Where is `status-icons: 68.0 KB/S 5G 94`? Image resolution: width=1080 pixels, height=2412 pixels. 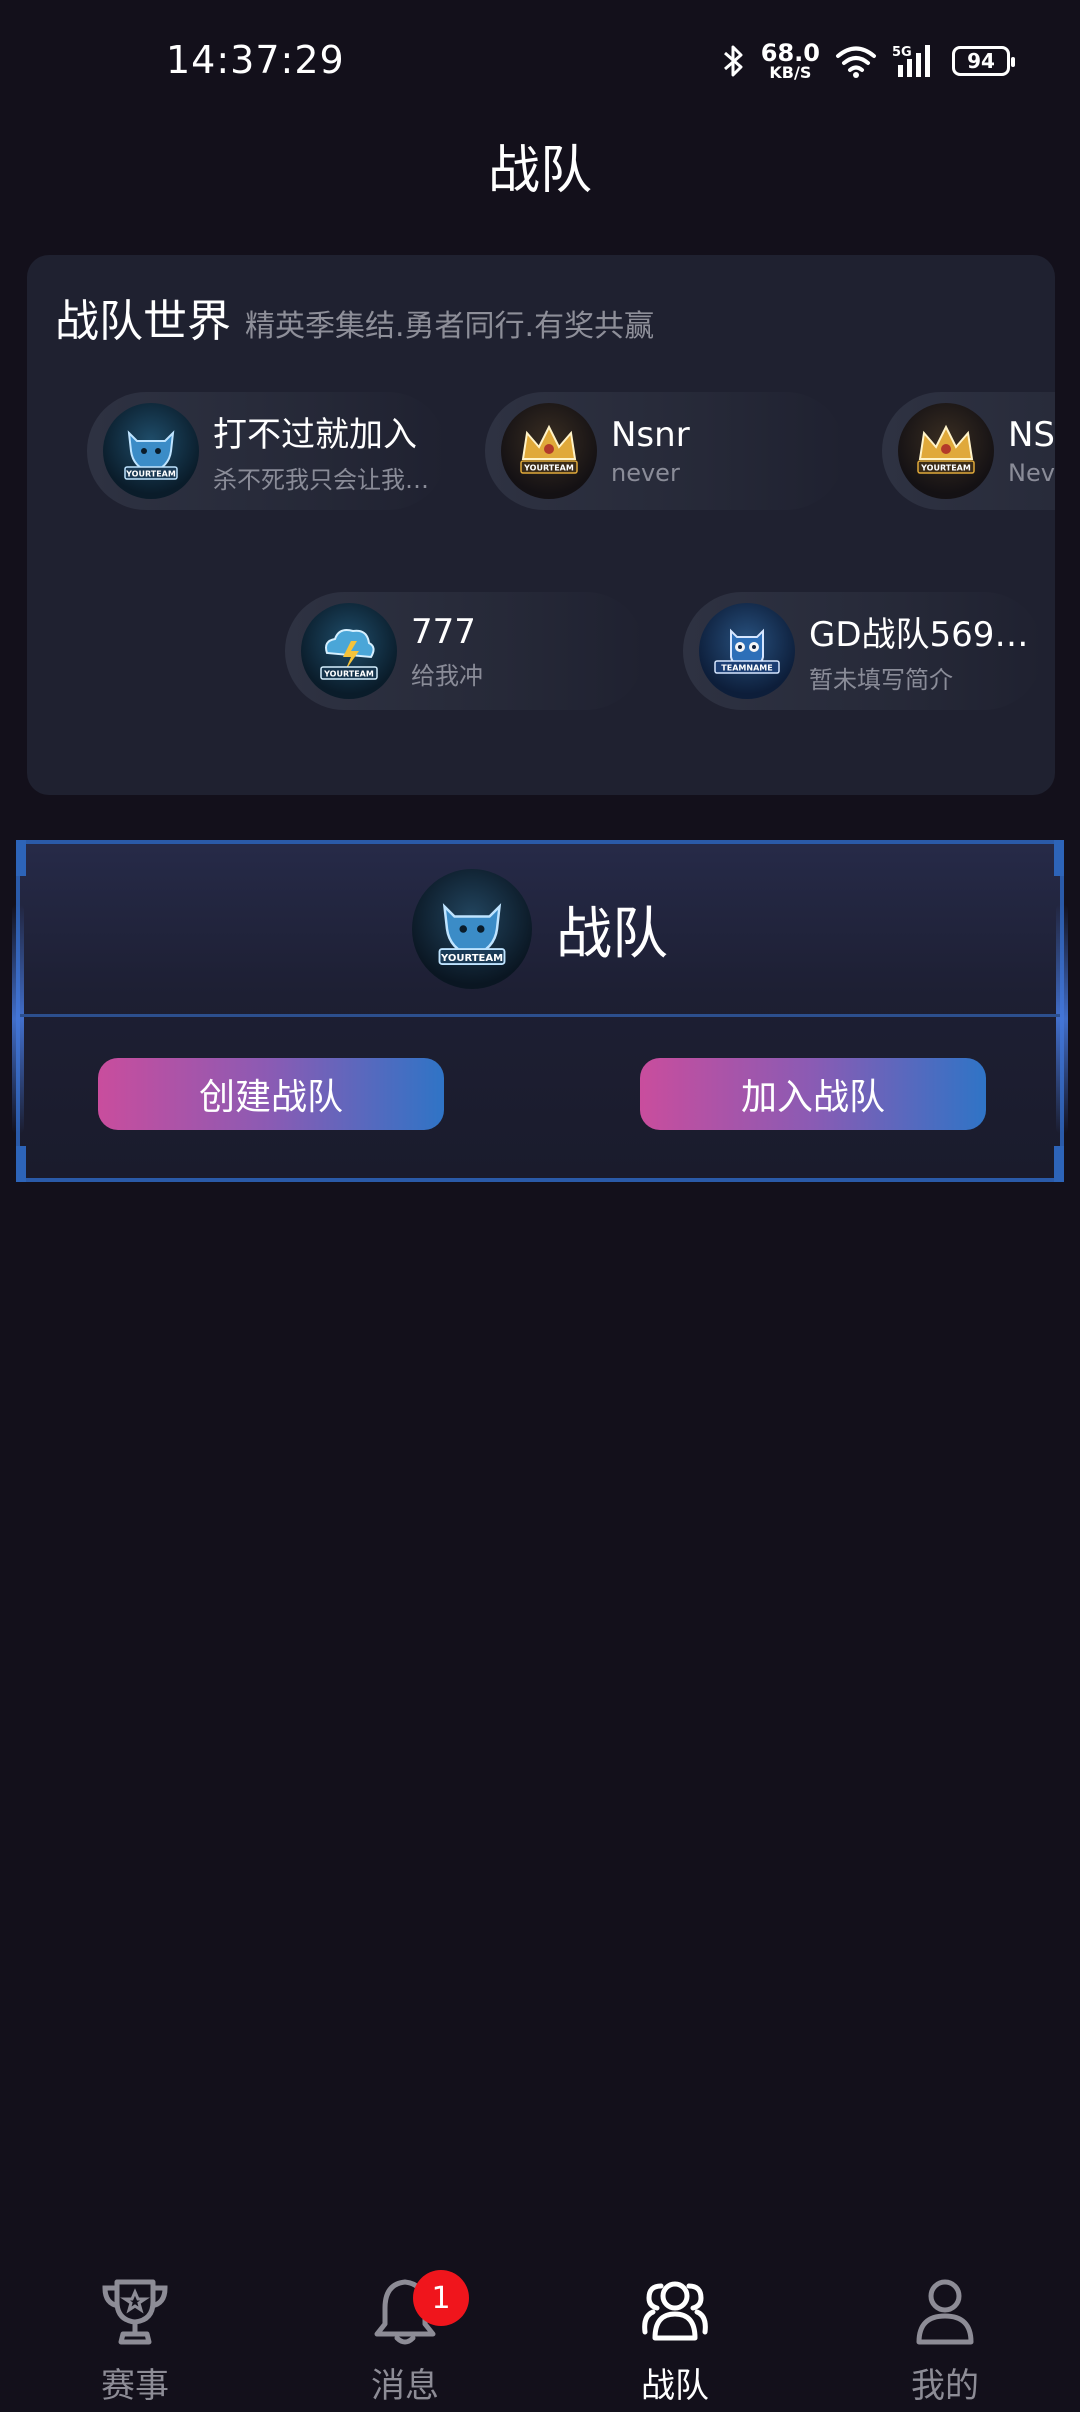 status-icons: 68.0 KB/S 5G 94 is located at coordinates (868, 61).